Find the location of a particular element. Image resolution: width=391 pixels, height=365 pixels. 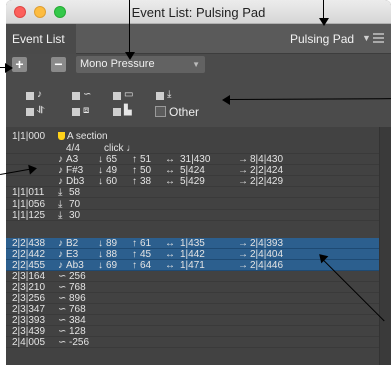

event-row: ♪ F#3 ↓ 49 ↑ 50 ↔ 5|424 → 2|2|424 is located at coordinates (192, 170).